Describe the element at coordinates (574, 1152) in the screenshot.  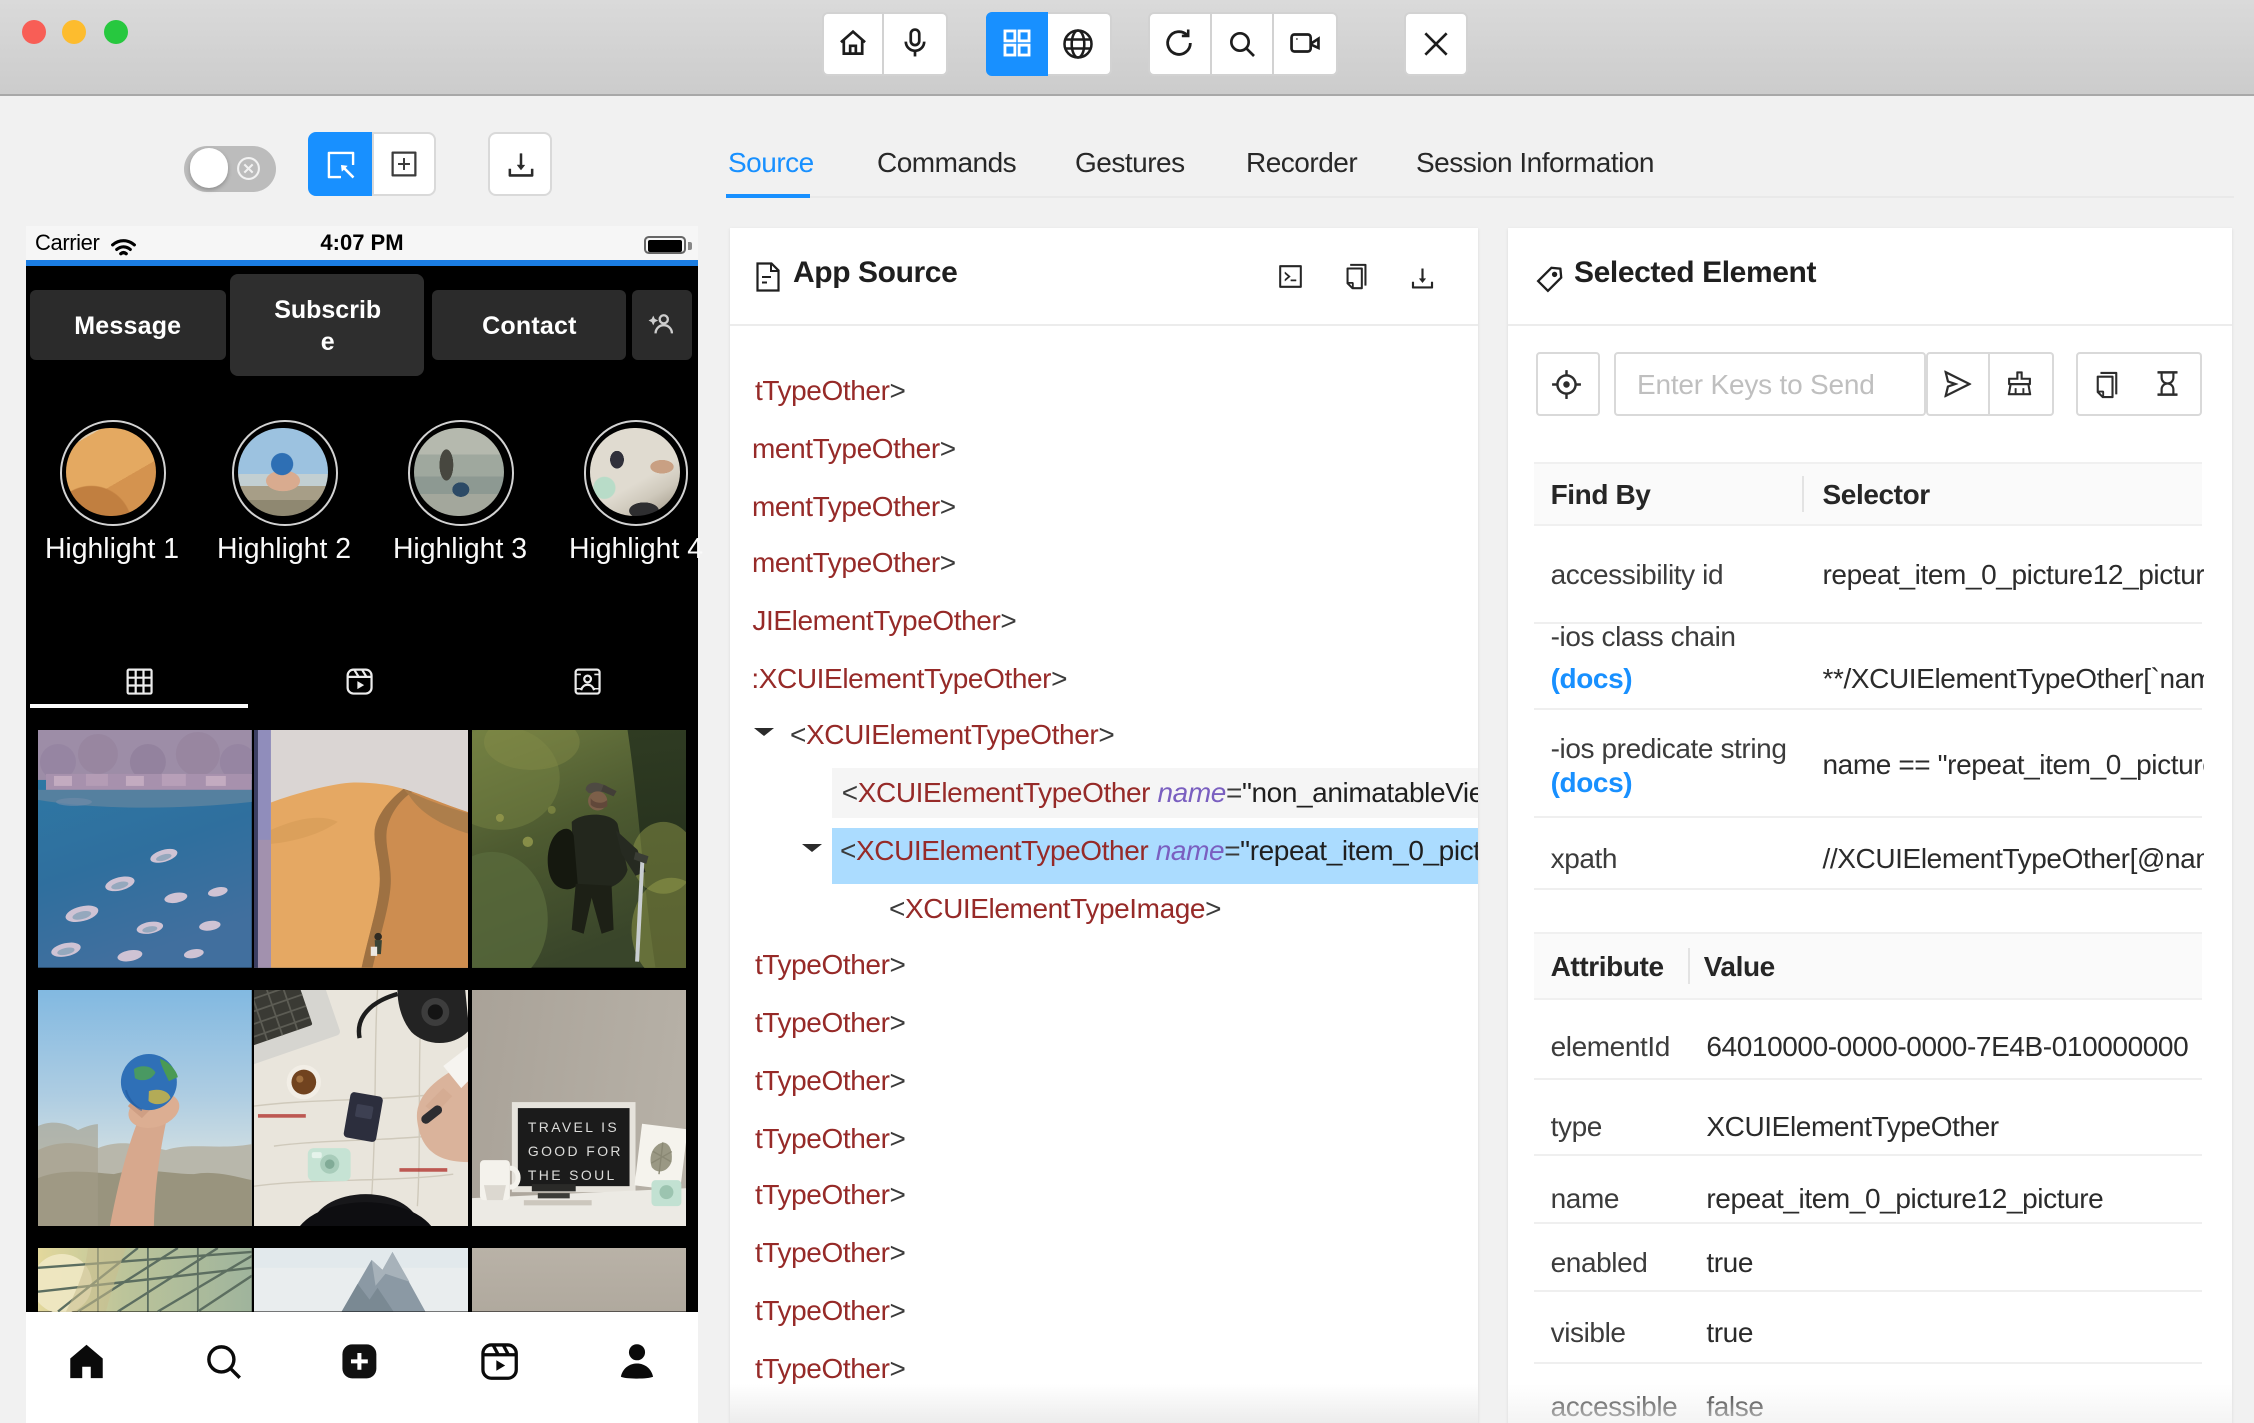
I see `svg-text: GOOD FOR` at that location.